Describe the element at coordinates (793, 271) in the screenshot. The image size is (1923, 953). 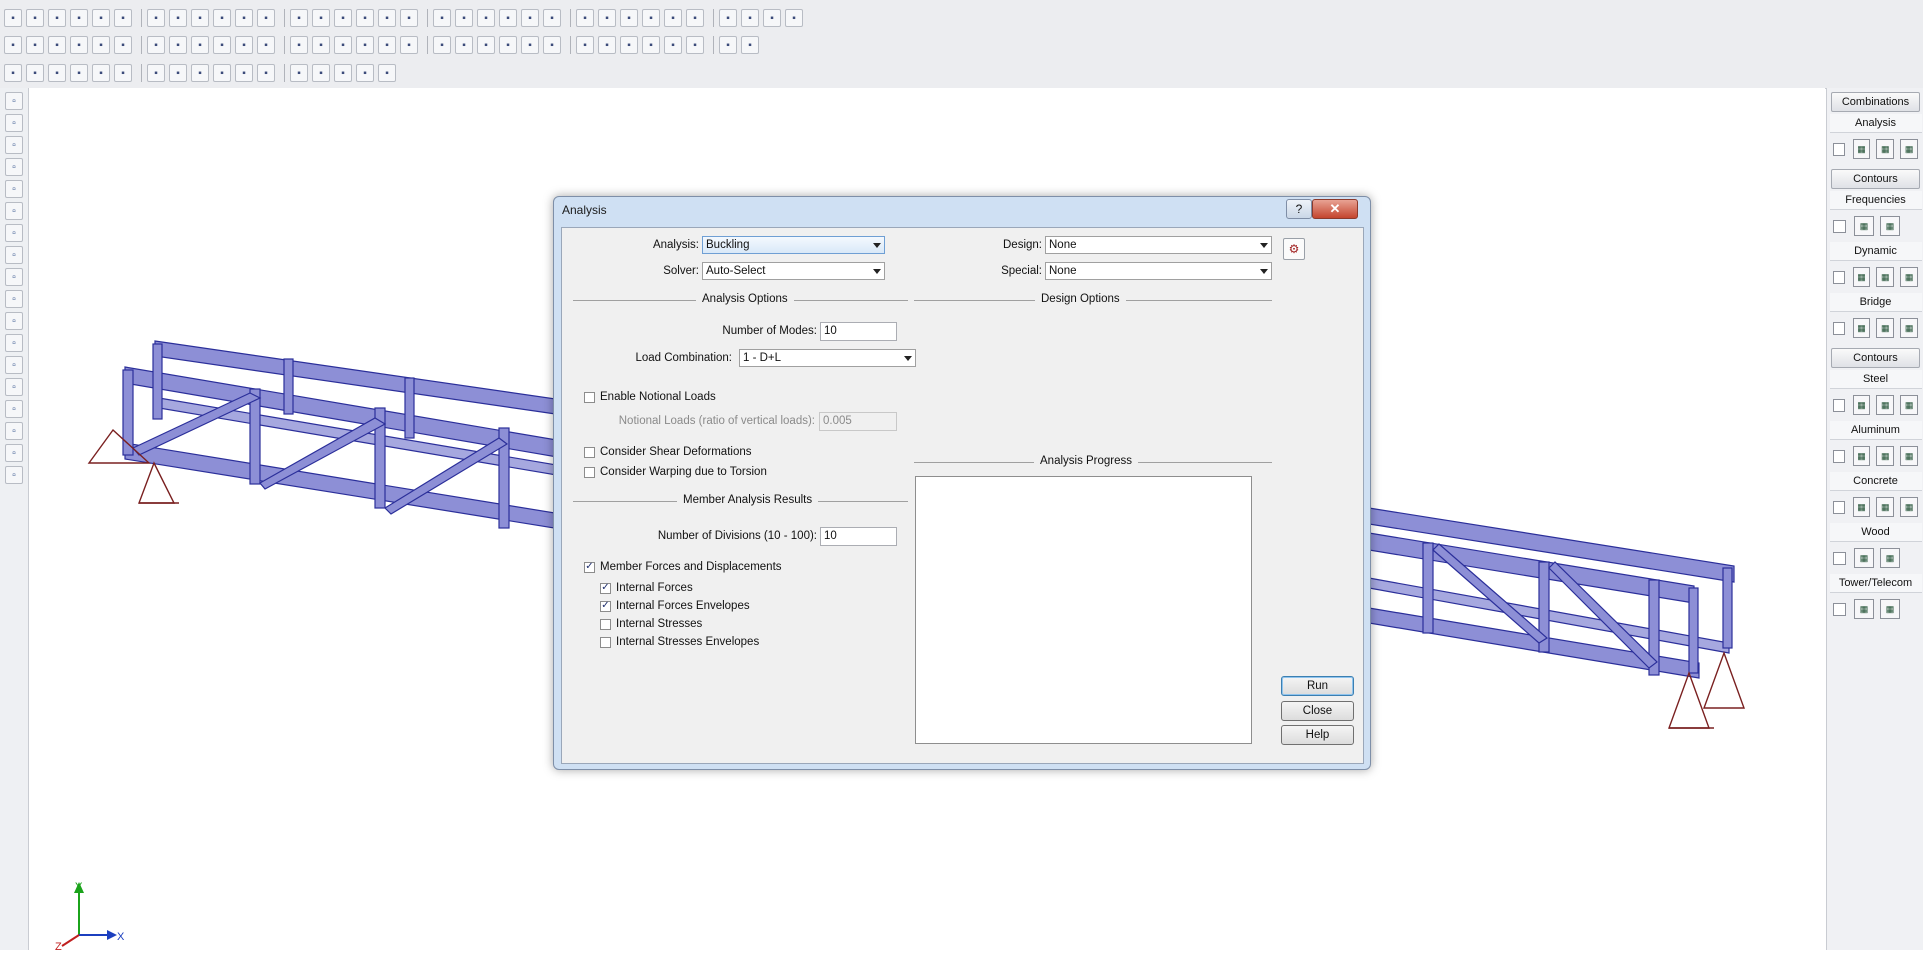
I see `solver-select: Auto-Select` at that location.